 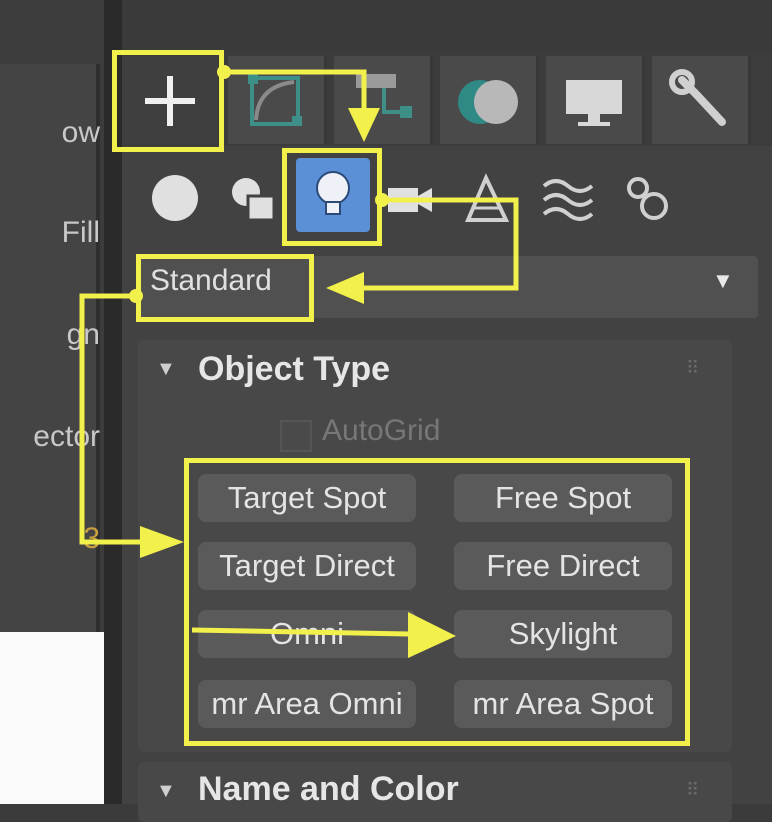 What do you see at coordinates (109, 419) in the screenshot?
I see `arrow-dropdown-to-buttons` at bounding box center [109, 419].